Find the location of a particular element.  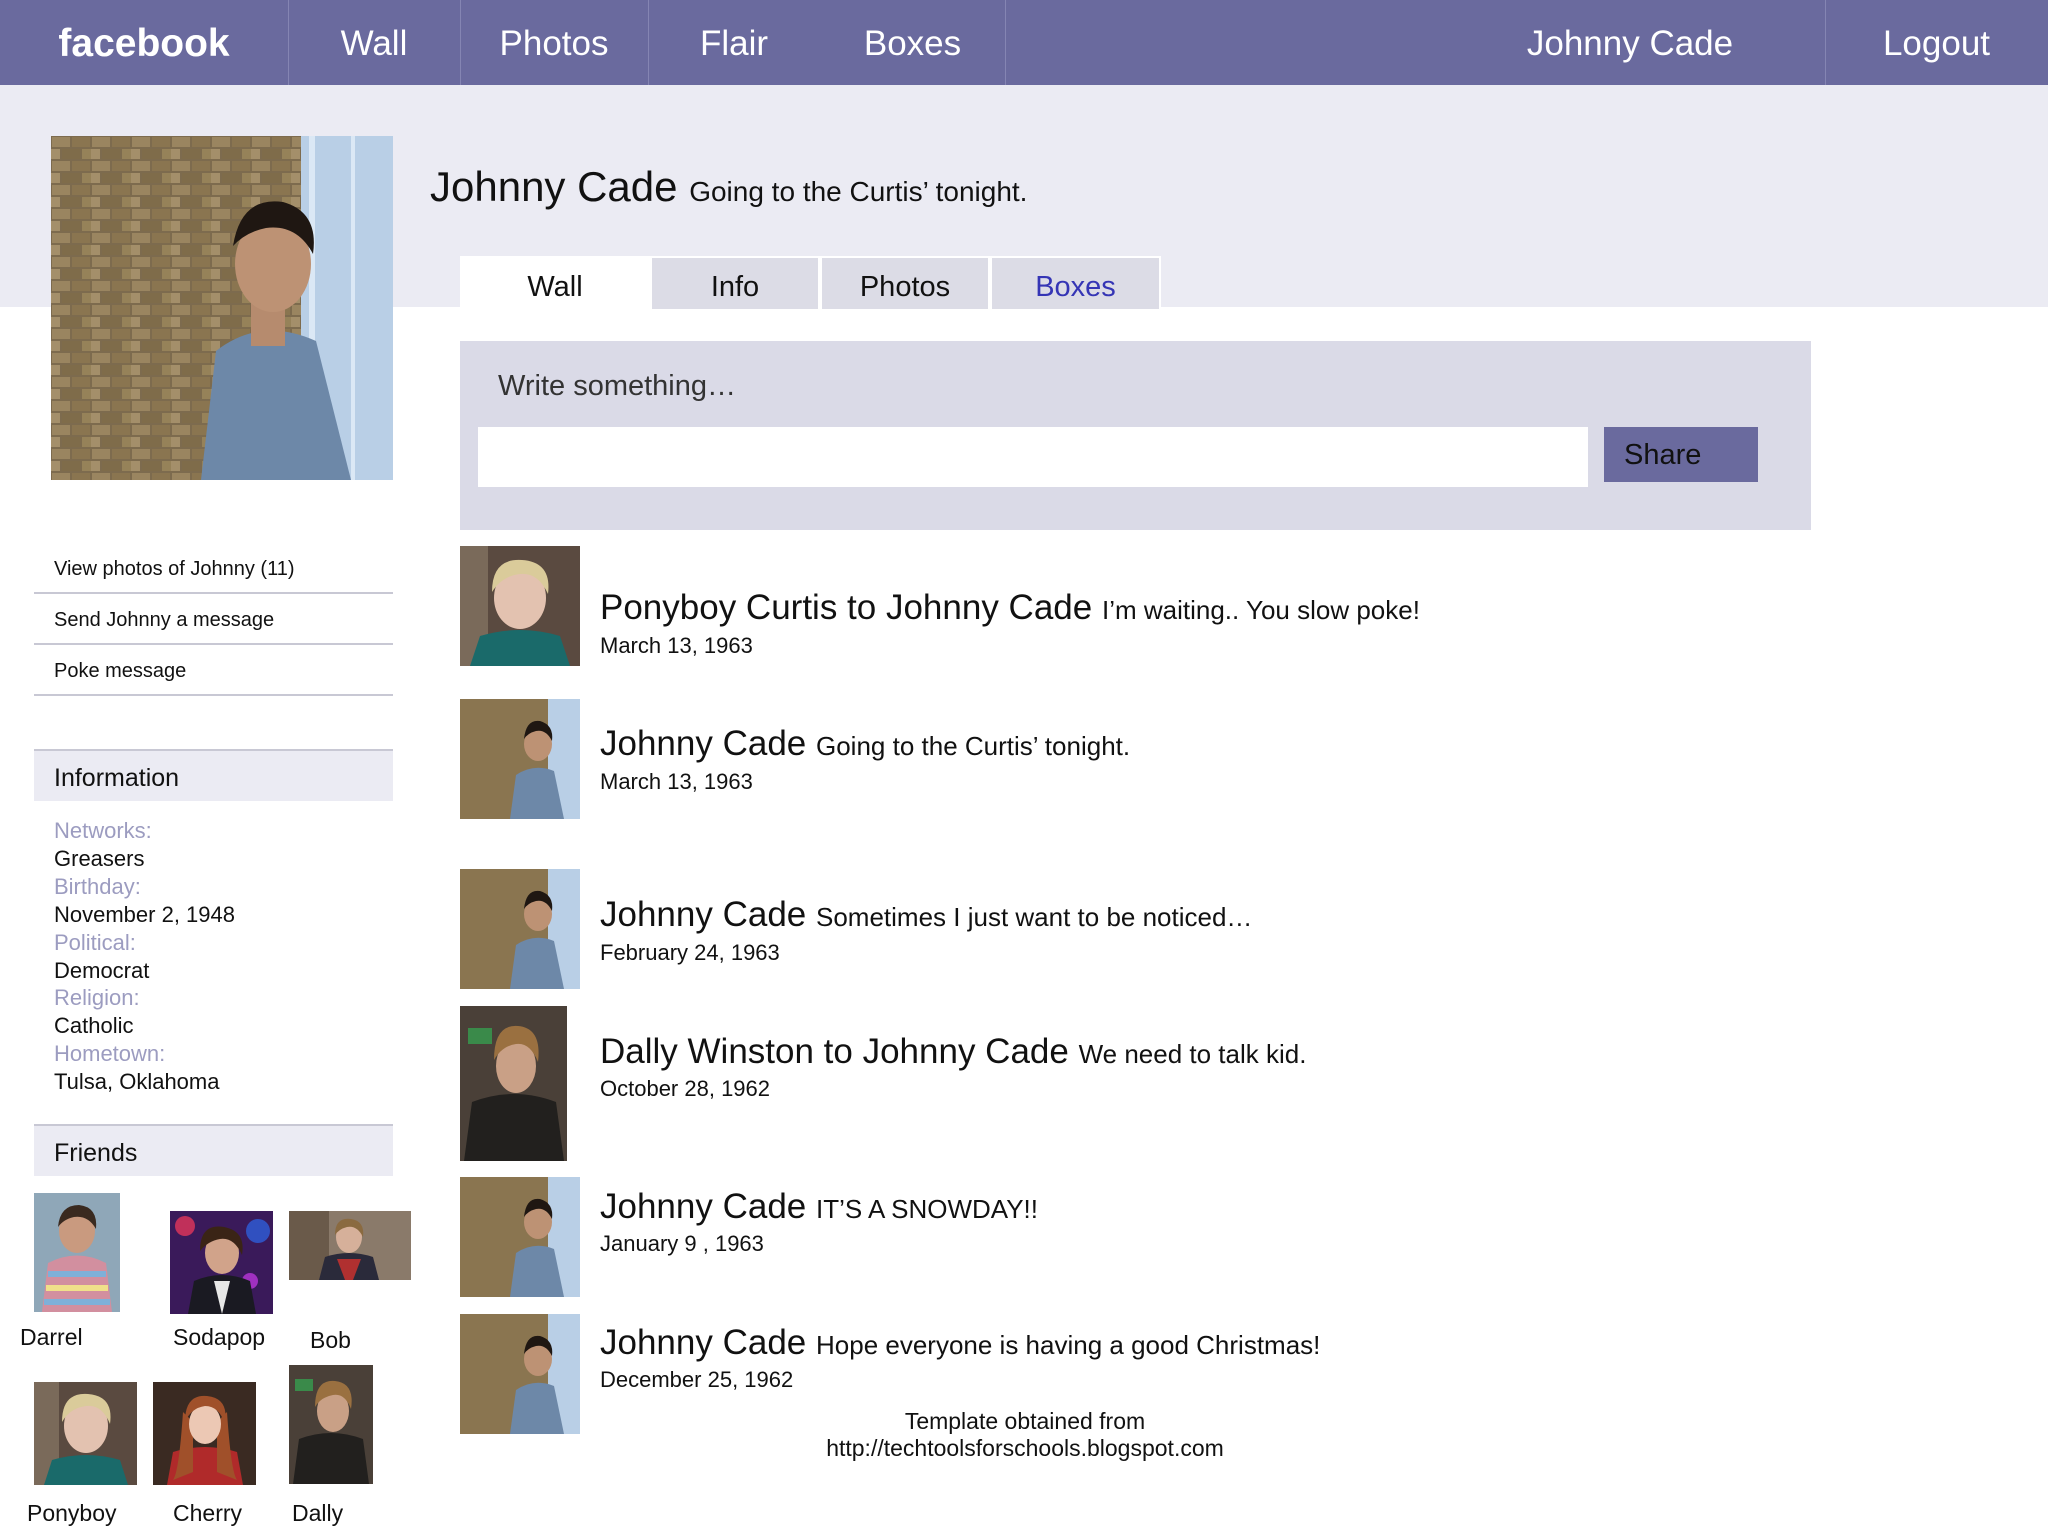

nav-photos-link: Photos is located at coordinates (554, 42).